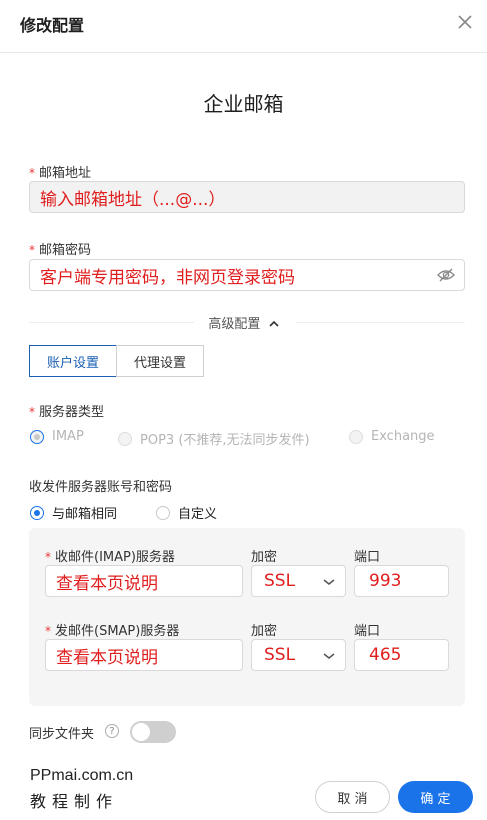 Image resolution: width=487 pixels, height=820 pixels. Describe the element at coordinates (68, 436) in the screenshot. I see `radio-imap-label: IMAP` at that location.